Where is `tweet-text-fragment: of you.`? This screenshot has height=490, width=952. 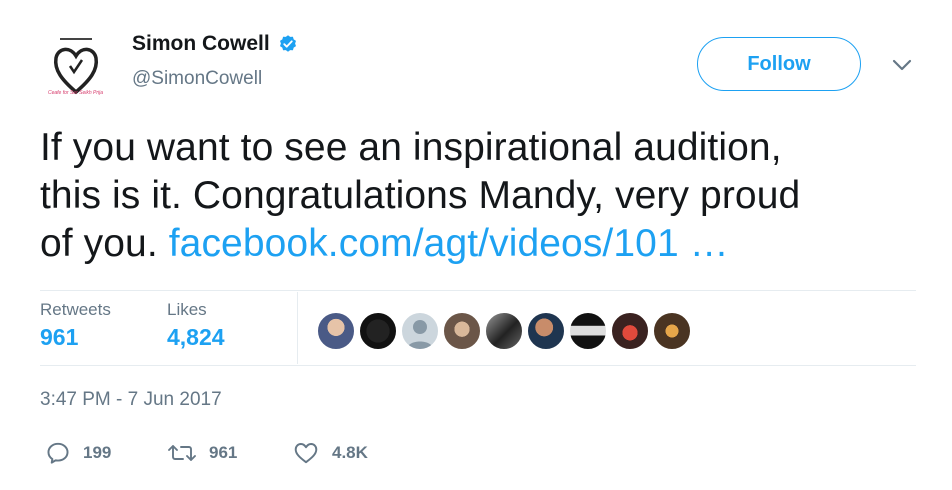
tweet-text-fragment: of you. is located at coordinates (99, 243).